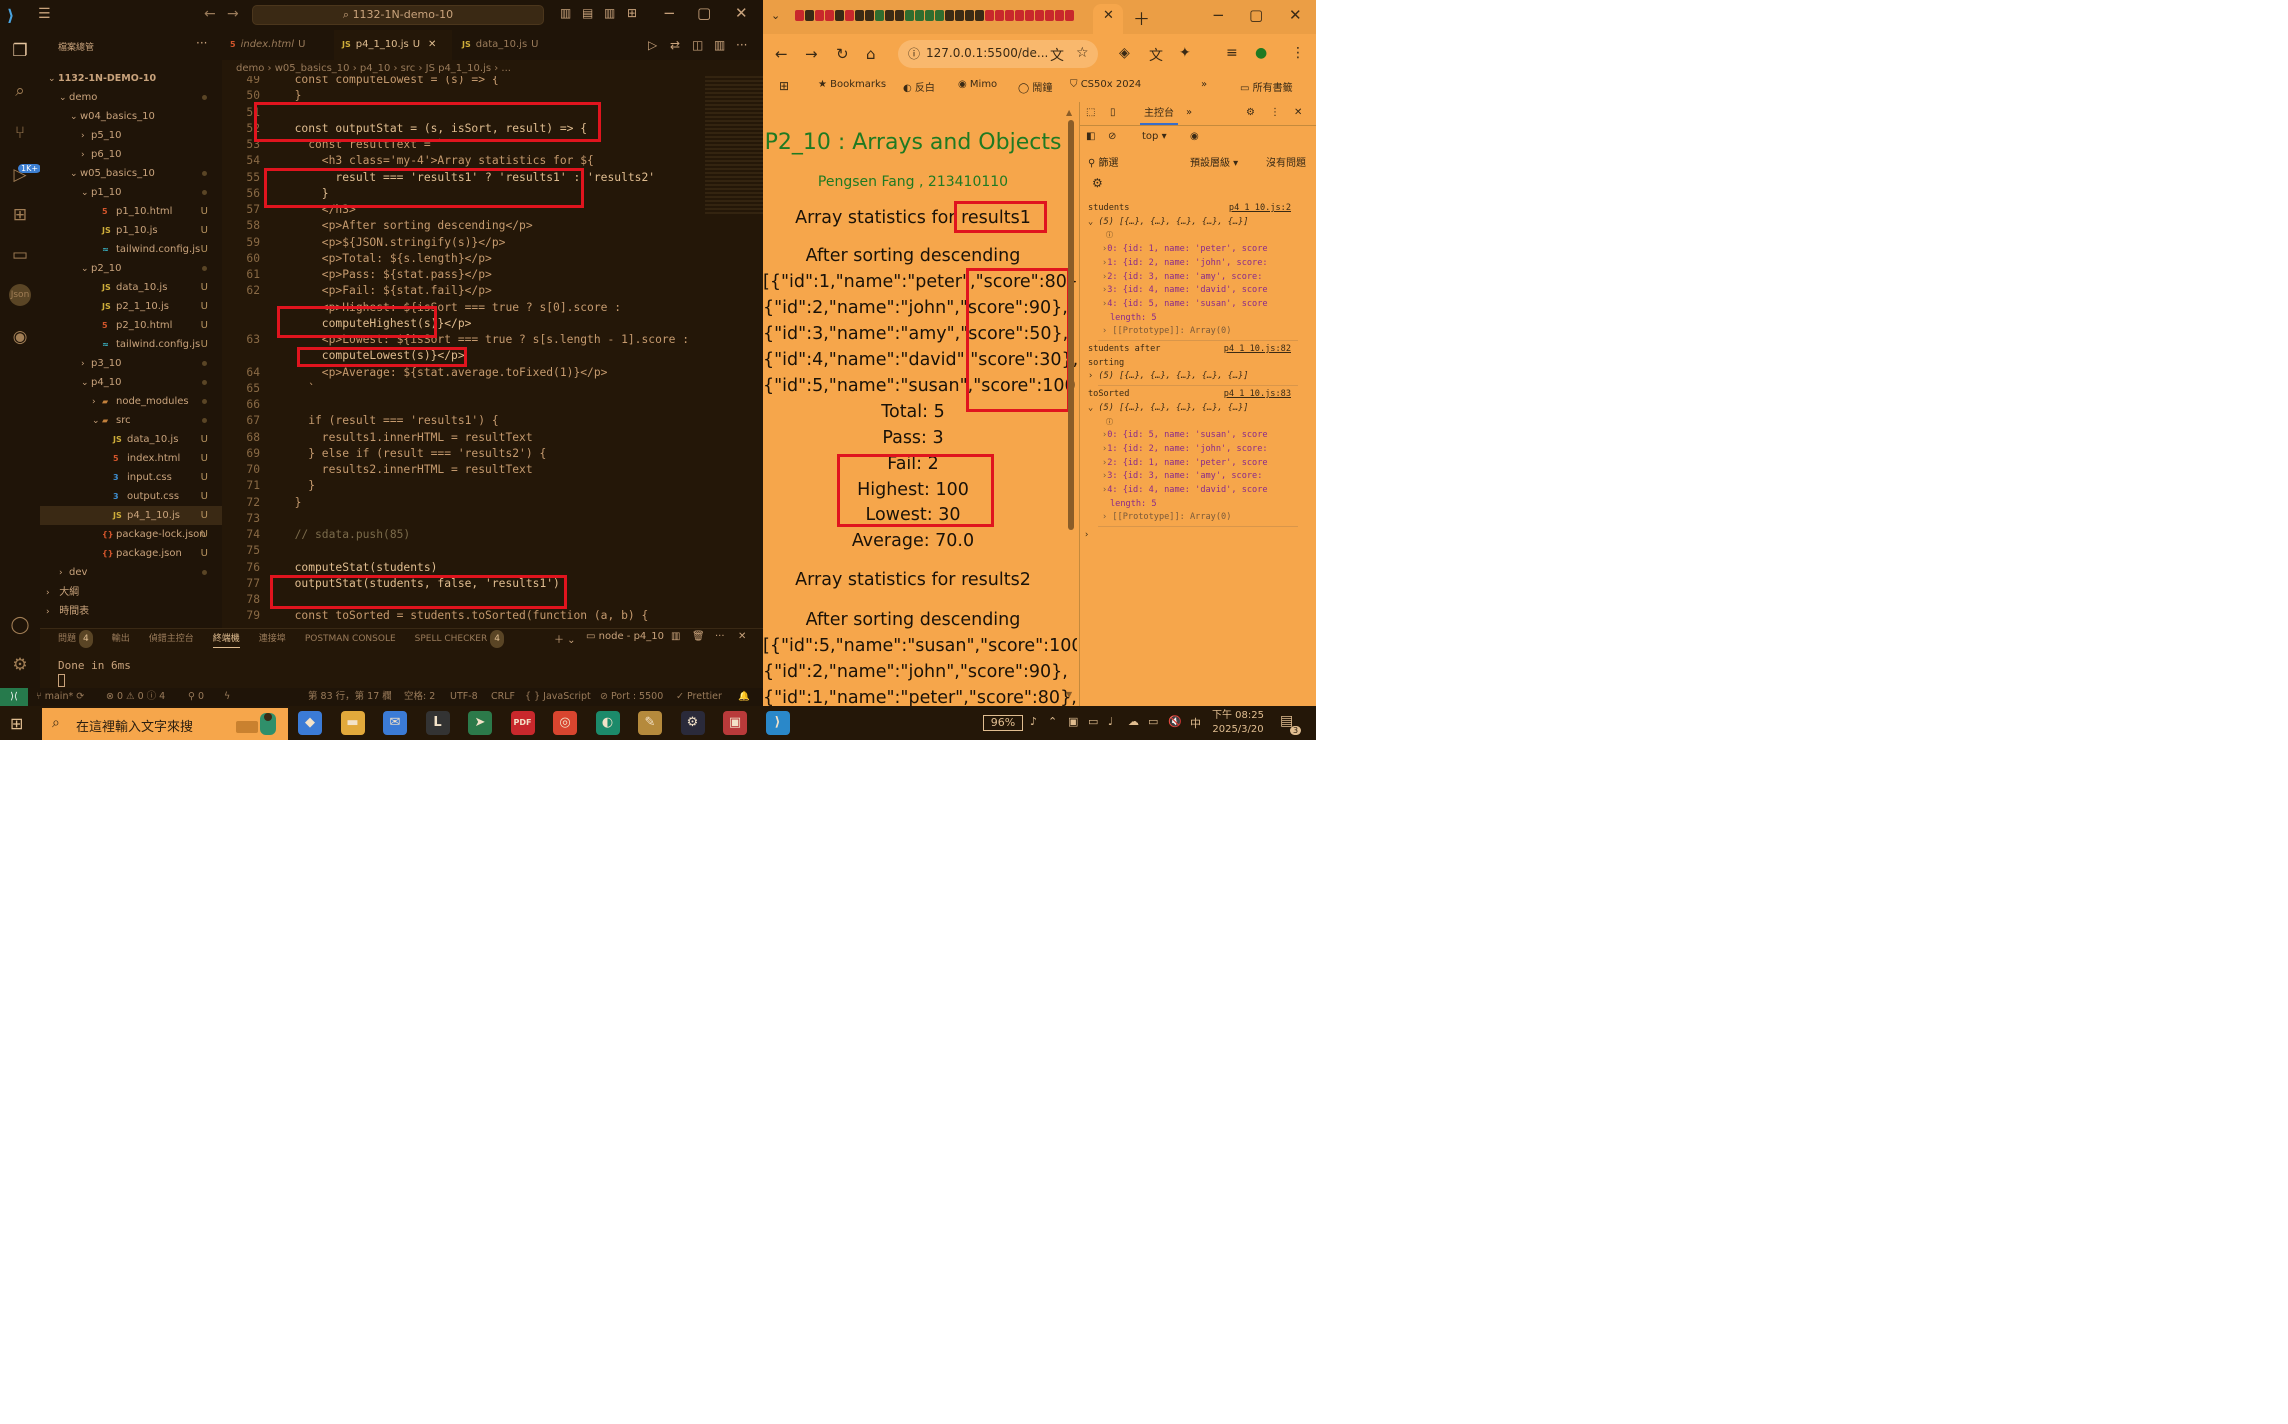 The height and width of the screenshot is (1424, 2288). Describe the element at coordinates (20, 295) in the screenshot. I see `json-icon: Json` at that location.